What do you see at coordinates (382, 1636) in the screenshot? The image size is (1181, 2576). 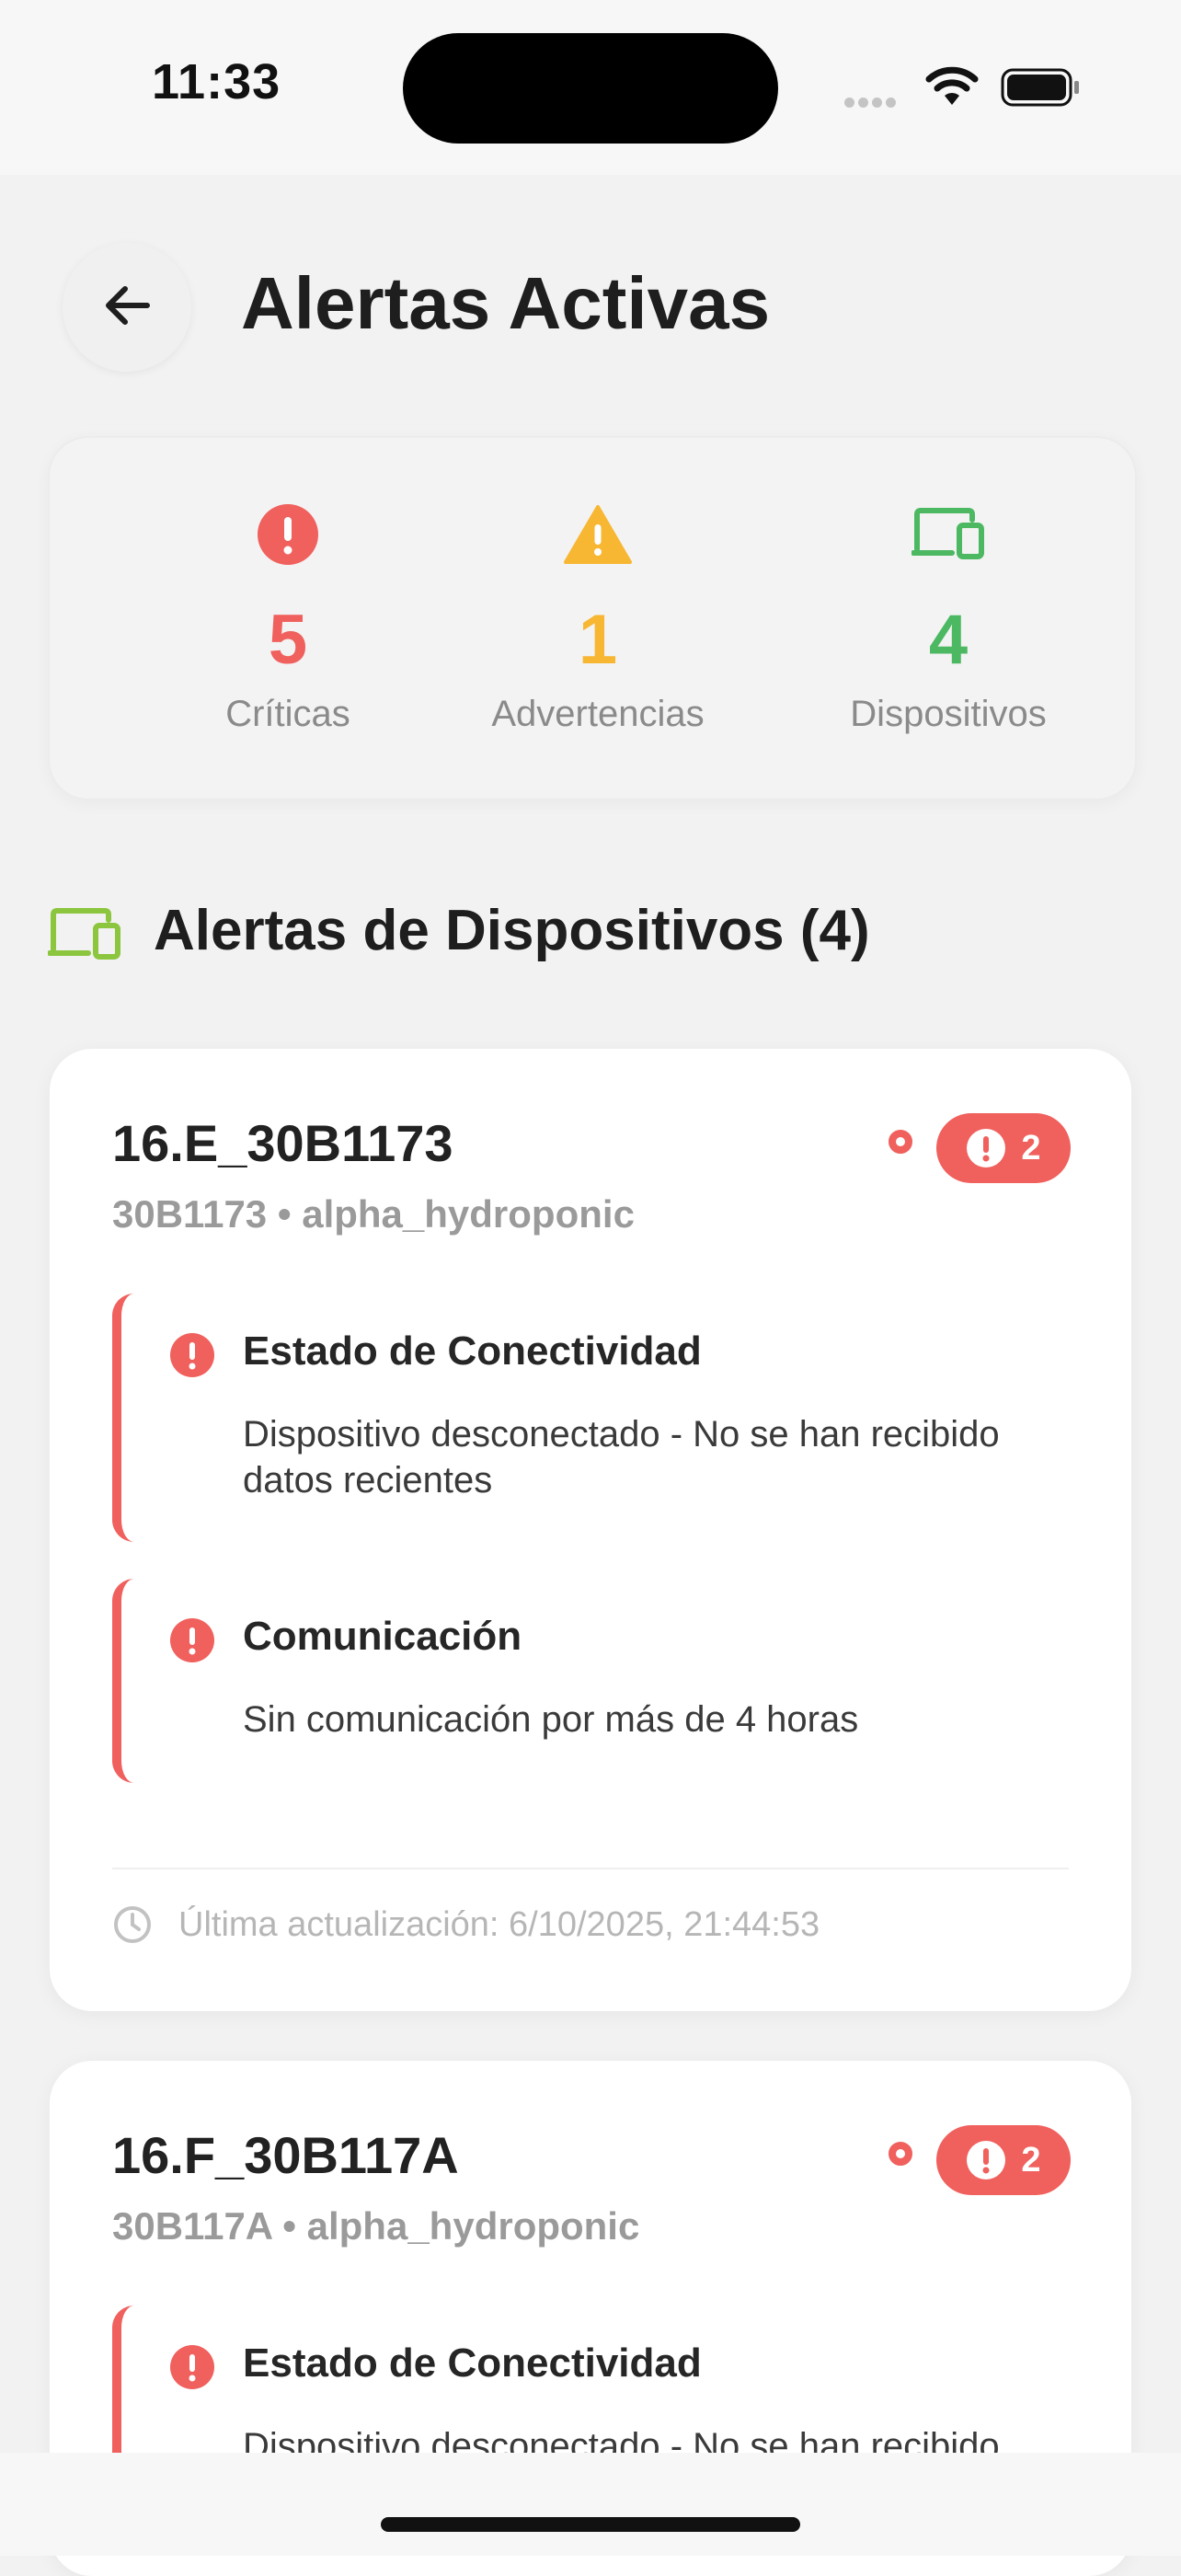 I see `alert-title: Comunicación` at bounding box center [382, 1636].